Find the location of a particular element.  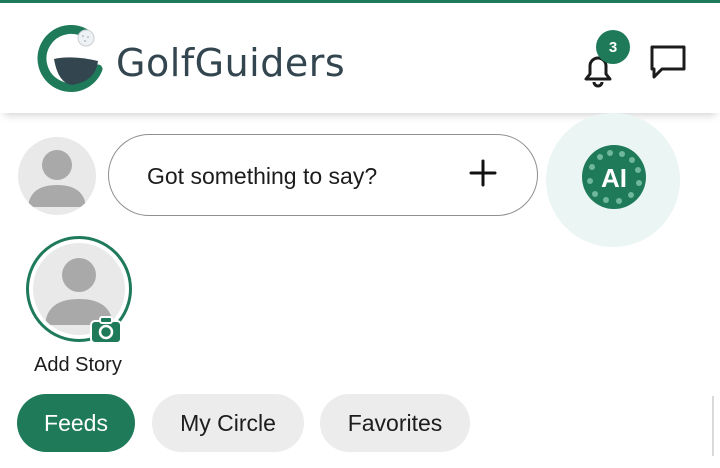

ai-golf-ball-icon: AI is located at coordinates (614, 177).